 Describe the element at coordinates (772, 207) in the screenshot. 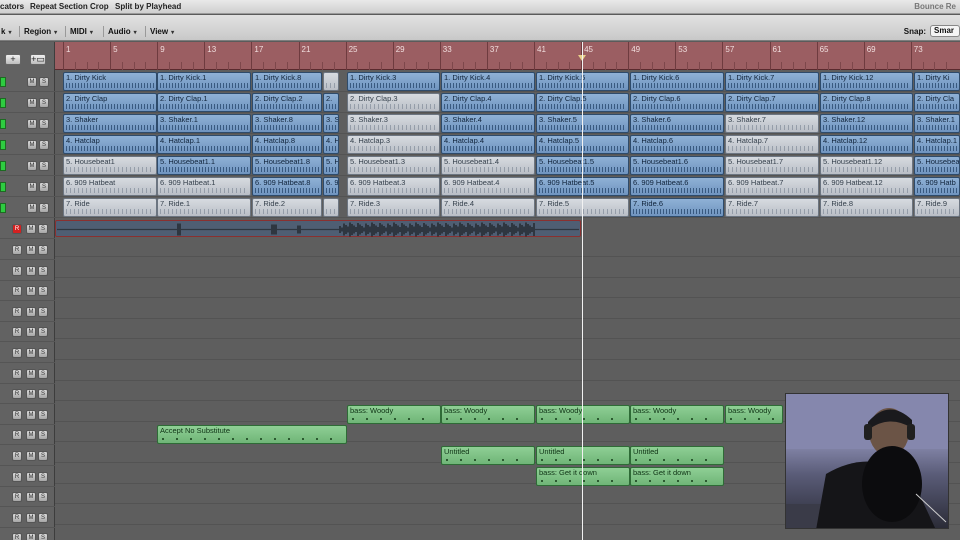

I see `drum-region: 7. Ride.7` at that location.